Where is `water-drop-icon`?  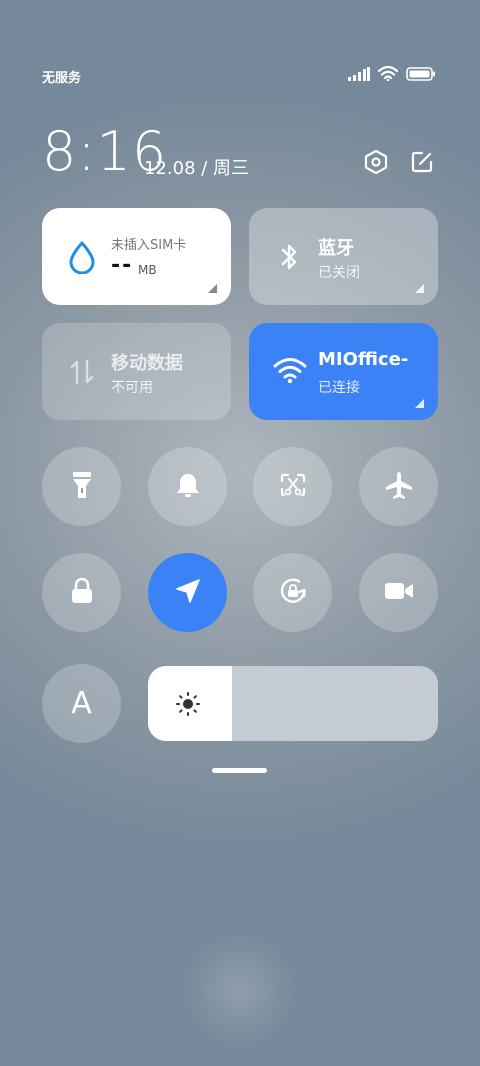 water-drop-icon is located at coordinates (82, 257).